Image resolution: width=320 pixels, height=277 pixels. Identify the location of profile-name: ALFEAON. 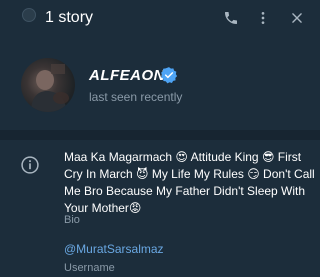
(127, 75).